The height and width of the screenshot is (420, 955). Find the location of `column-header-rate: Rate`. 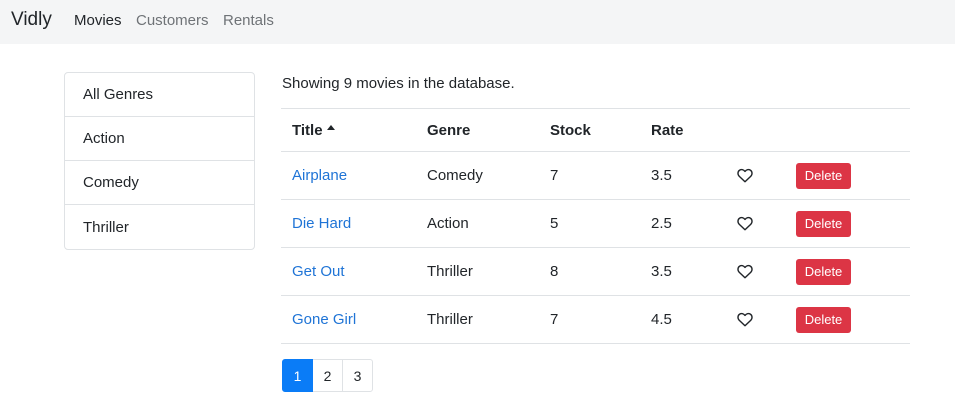

column-header-rate: Rate is located at coordinates (667, 130).